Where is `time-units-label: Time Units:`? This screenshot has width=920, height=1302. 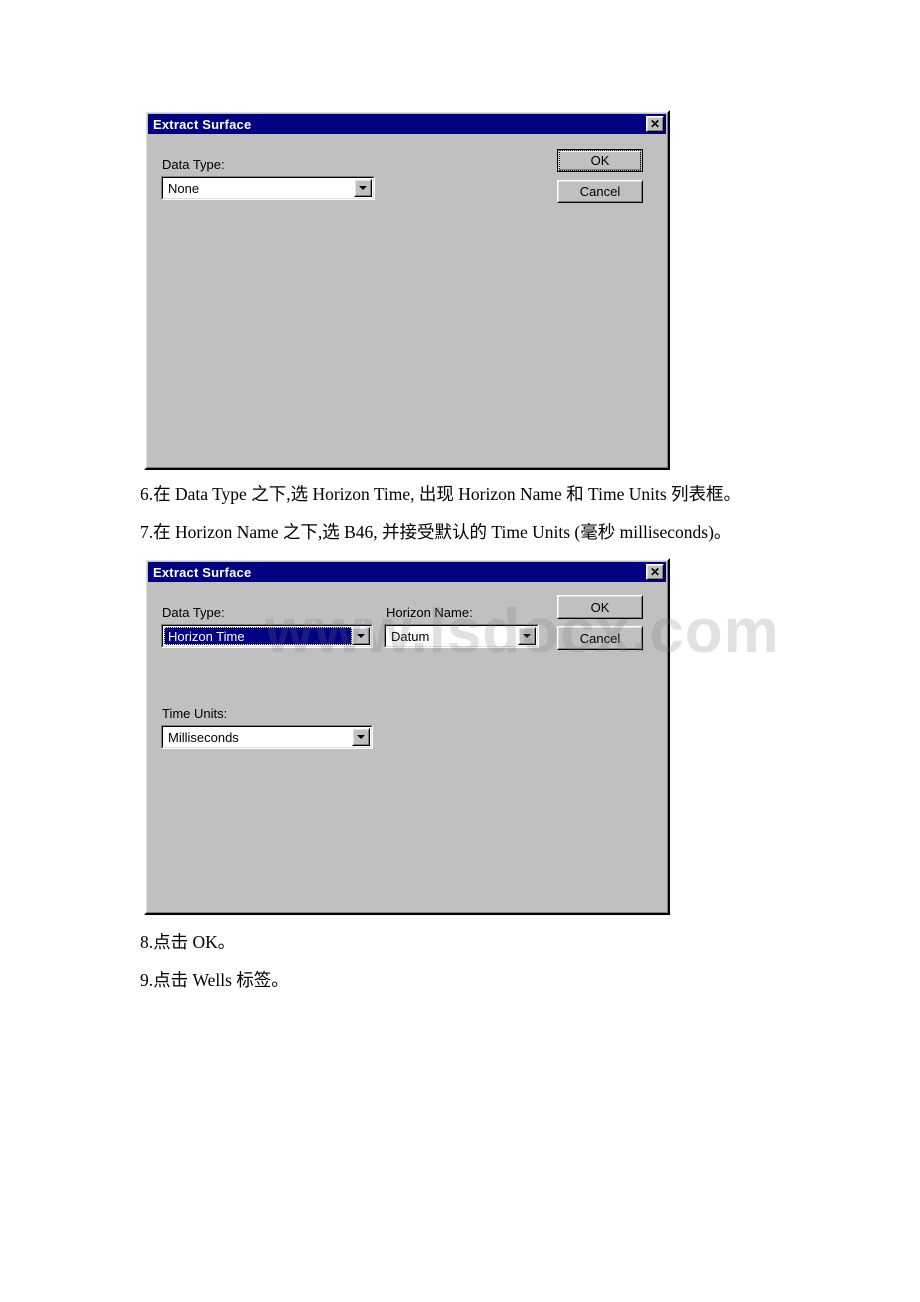
time-units-label: Time Units: is located at coordinates (195, 713).